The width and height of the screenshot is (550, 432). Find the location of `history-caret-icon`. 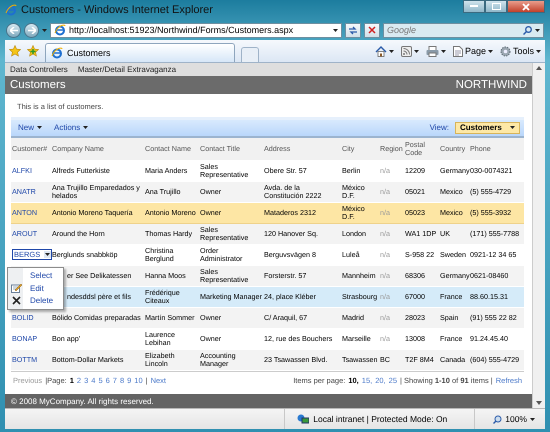

history-caret-icon is located at coordinates (44, 30).